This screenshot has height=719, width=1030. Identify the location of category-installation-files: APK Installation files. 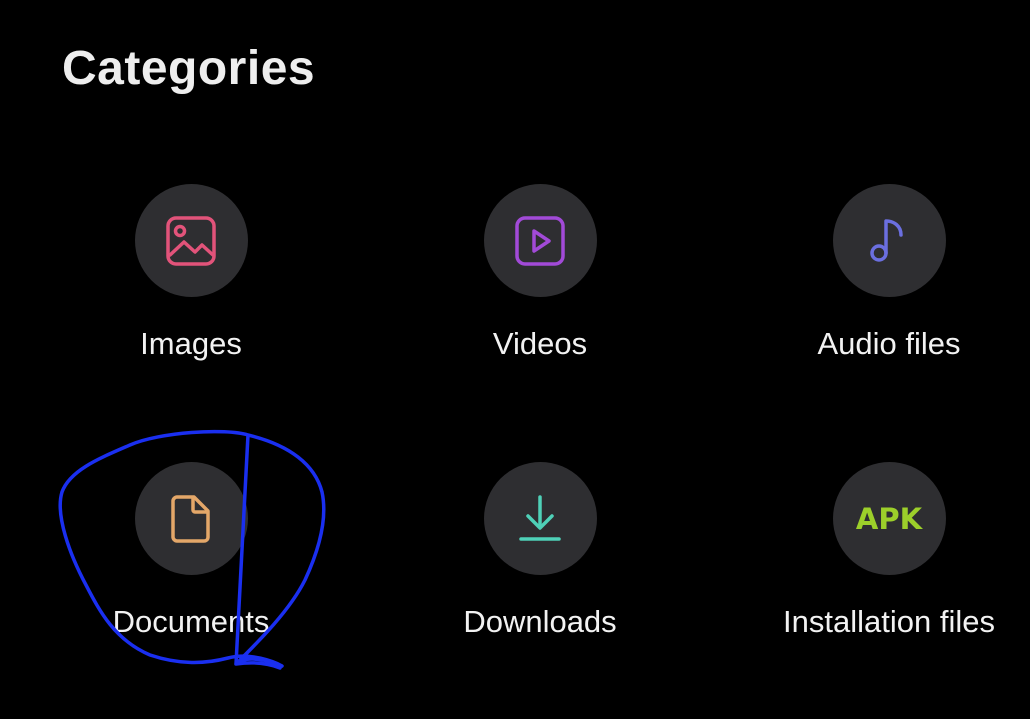
(884, 562).